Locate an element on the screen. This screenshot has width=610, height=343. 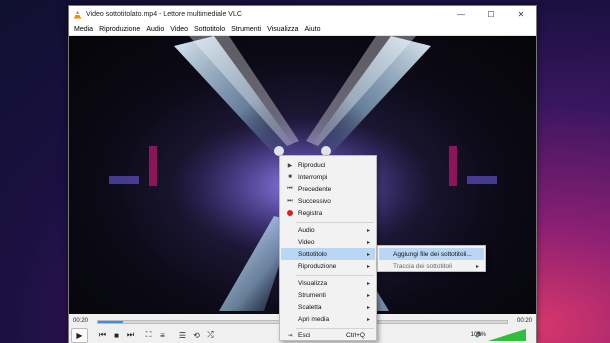
sliders-icon: ≡ is located at coordinates (162, 335).